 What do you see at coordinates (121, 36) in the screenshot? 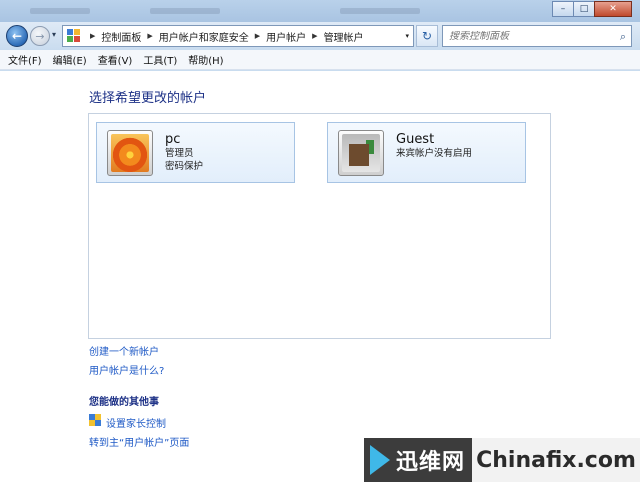
I see `breadcrumb-control-panel: 控制面板` at bounding box center [121, 36].